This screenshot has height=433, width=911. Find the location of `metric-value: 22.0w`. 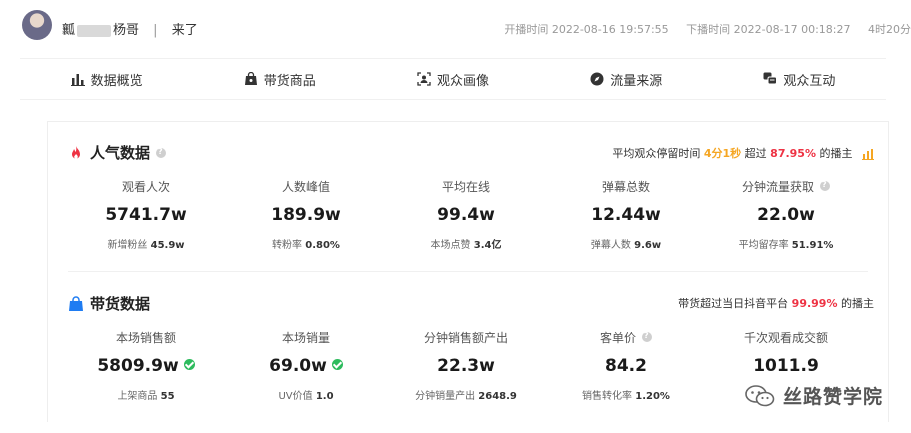

metric-value: 22.0w is located at coordinates (786, 215).